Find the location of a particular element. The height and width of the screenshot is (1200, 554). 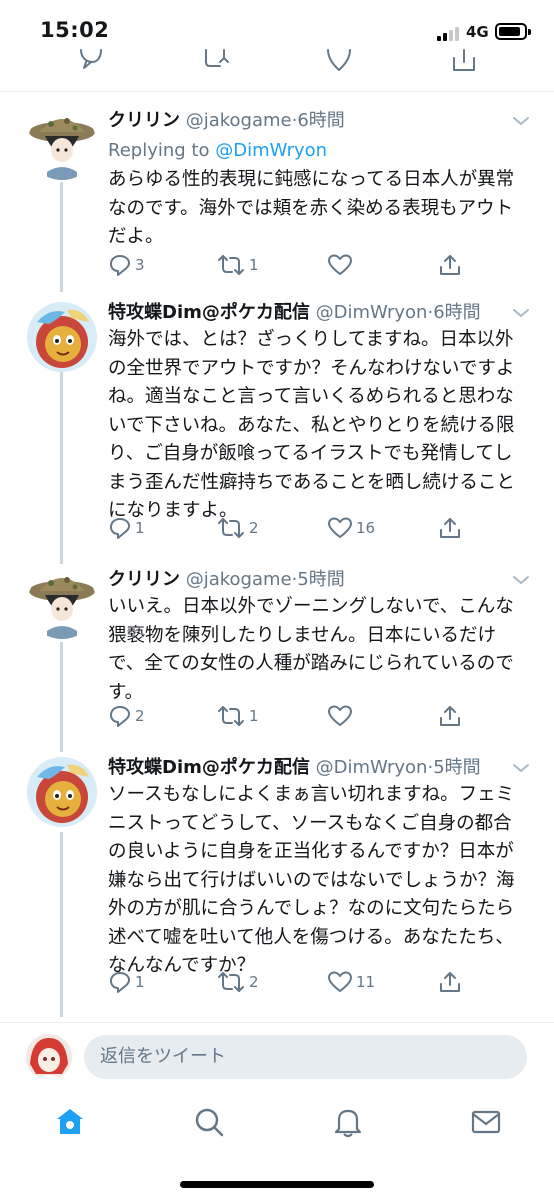

tweet-actions: 2 1 is located at coordinates (328, 716).